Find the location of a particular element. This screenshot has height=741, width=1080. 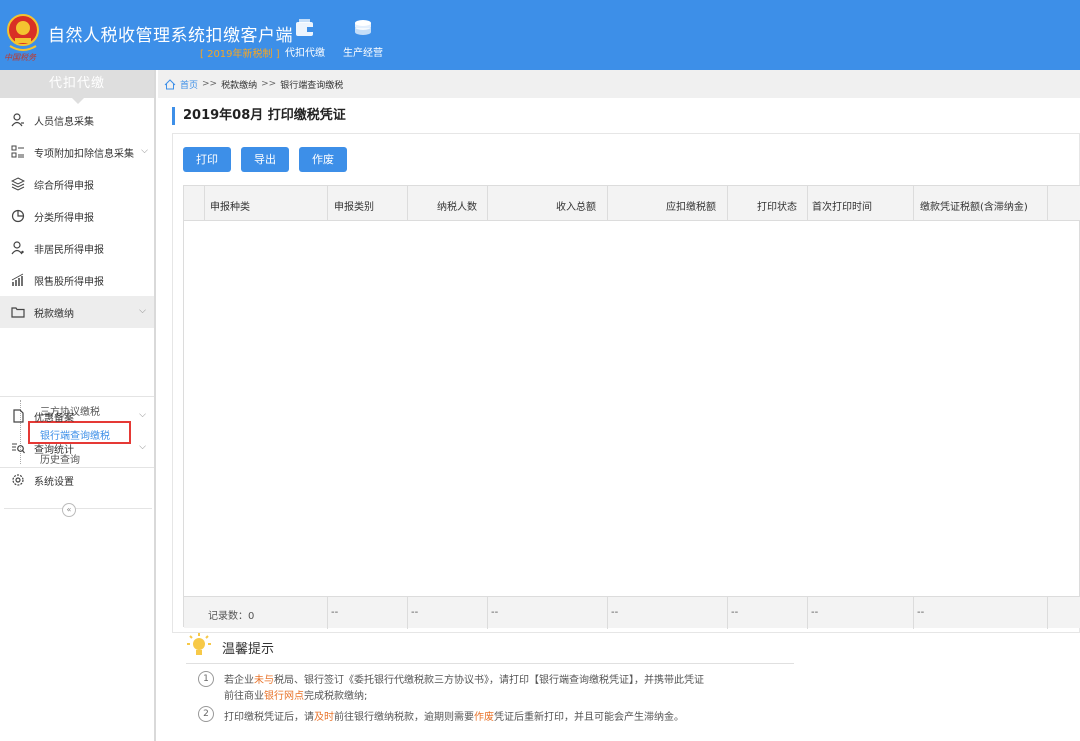

column-header-declaration-type: 申报种类 is located at coordinates (230, 205).